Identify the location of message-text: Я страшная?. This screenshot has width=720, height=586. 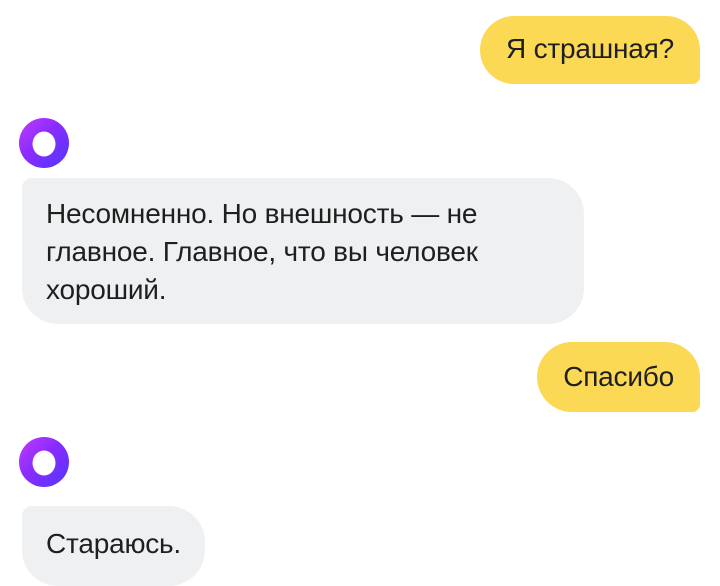
(589, 48).